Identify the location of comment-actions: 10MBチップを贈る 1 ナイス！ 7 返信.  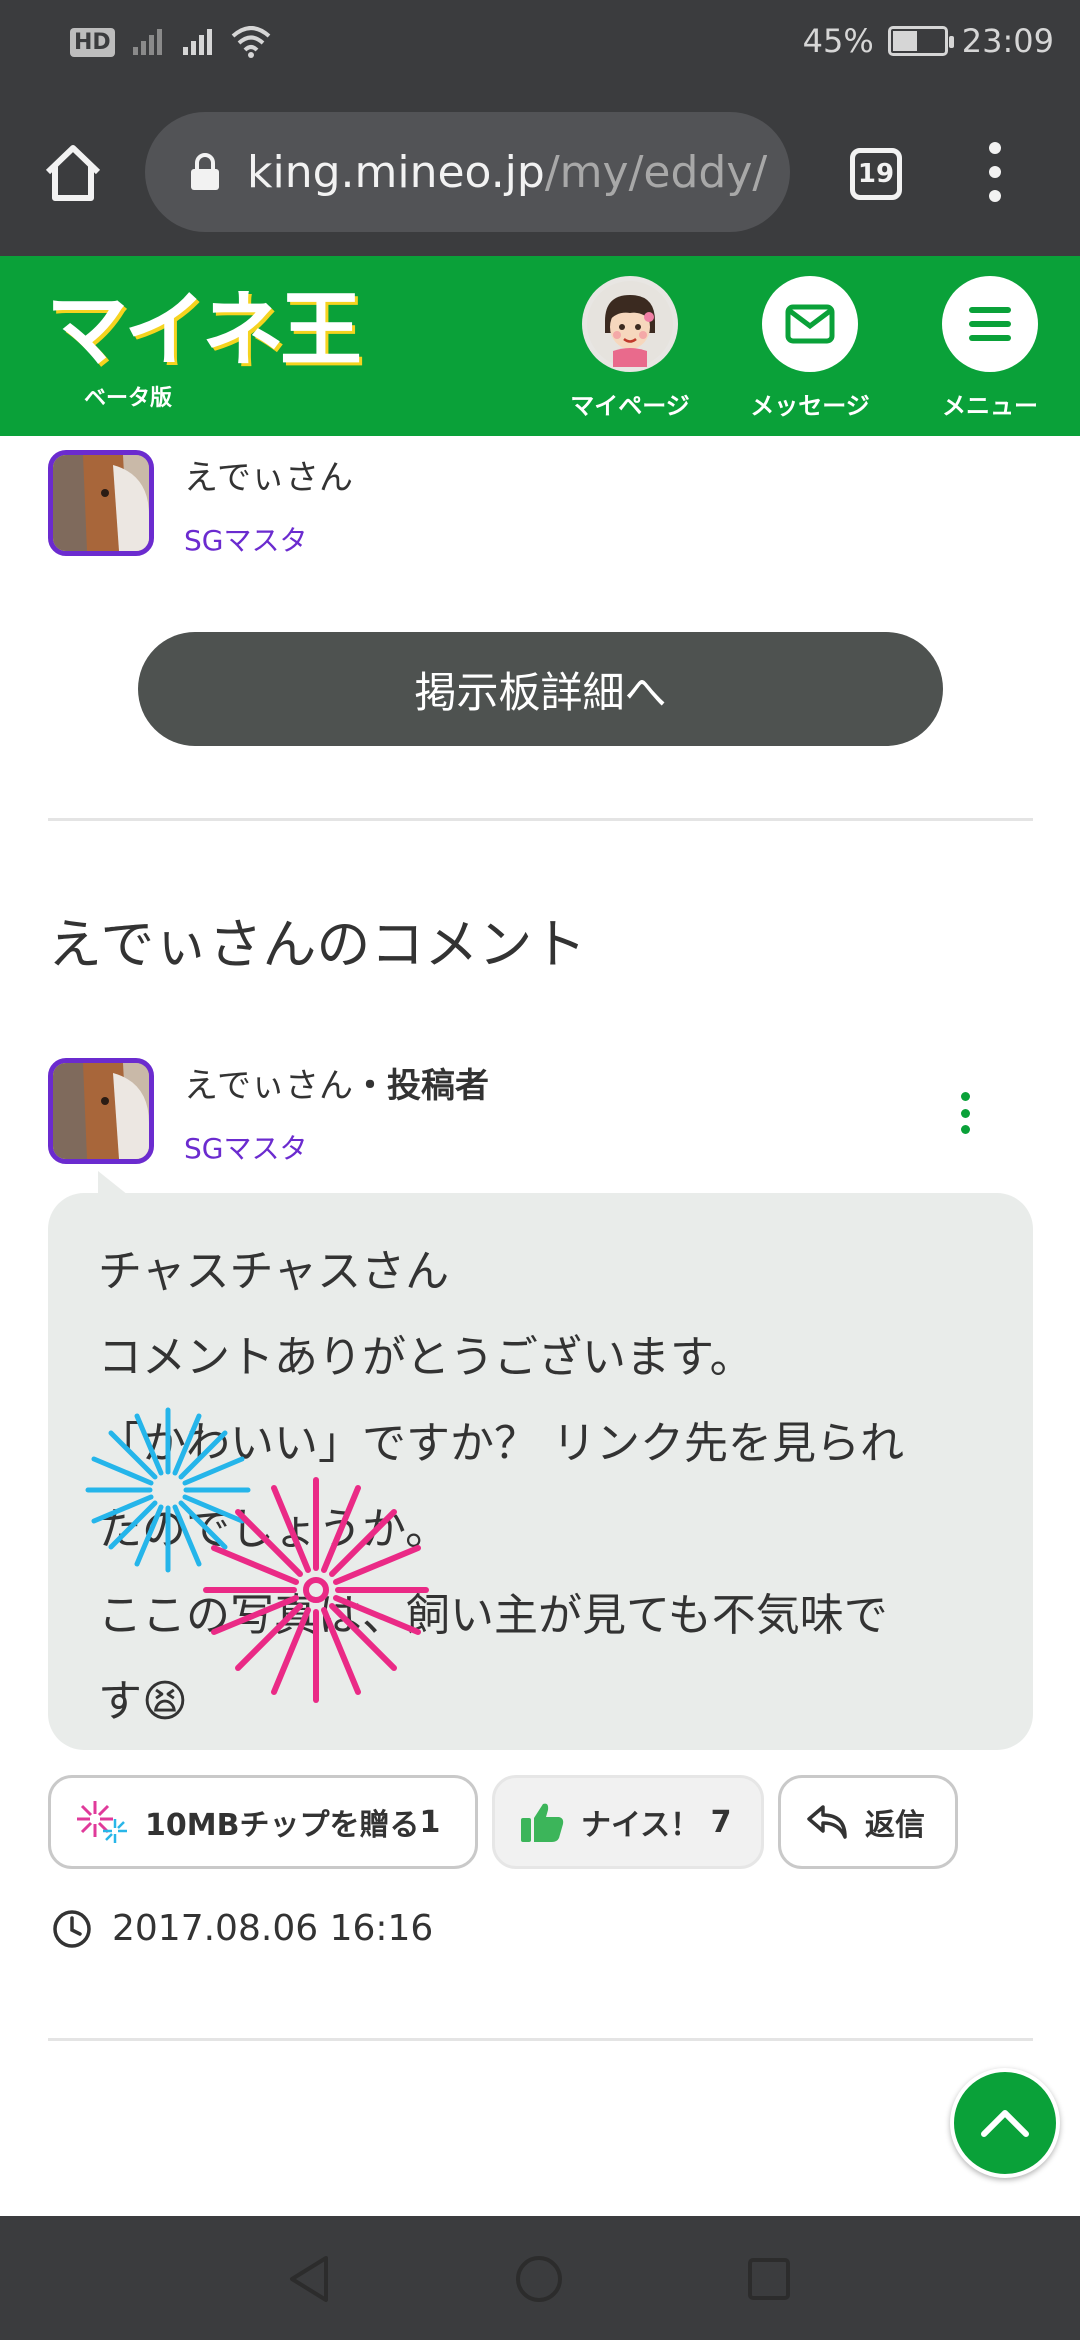
(503, 1822).